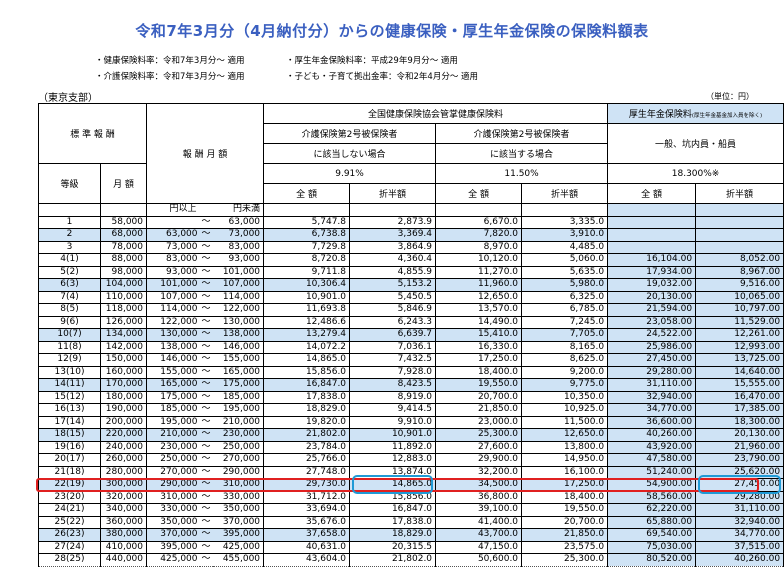 The image size is (784, 567). What do you see at coordinates (307, 285) in the screenshot?
I see `no-care-full-cell: 10,306.4` at bounding box center [307, 285].